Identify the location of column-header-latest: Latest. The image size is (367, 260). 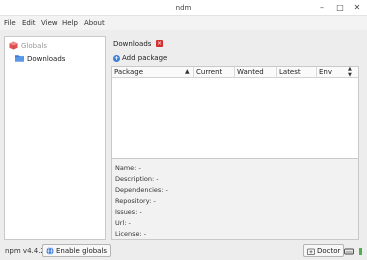
(297, 72).